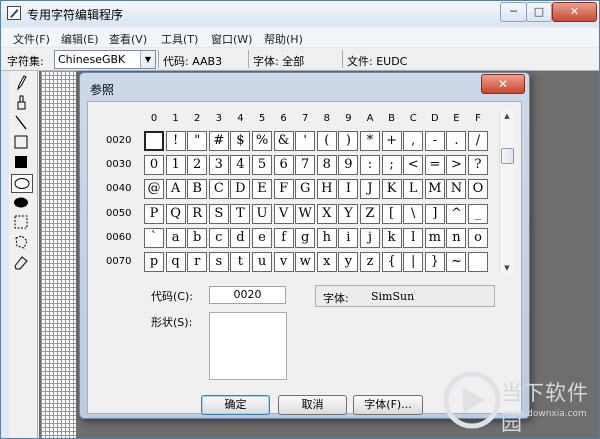 This screenshot has height=439, width=600. I want to click on edit-grid, so click(58, 254).